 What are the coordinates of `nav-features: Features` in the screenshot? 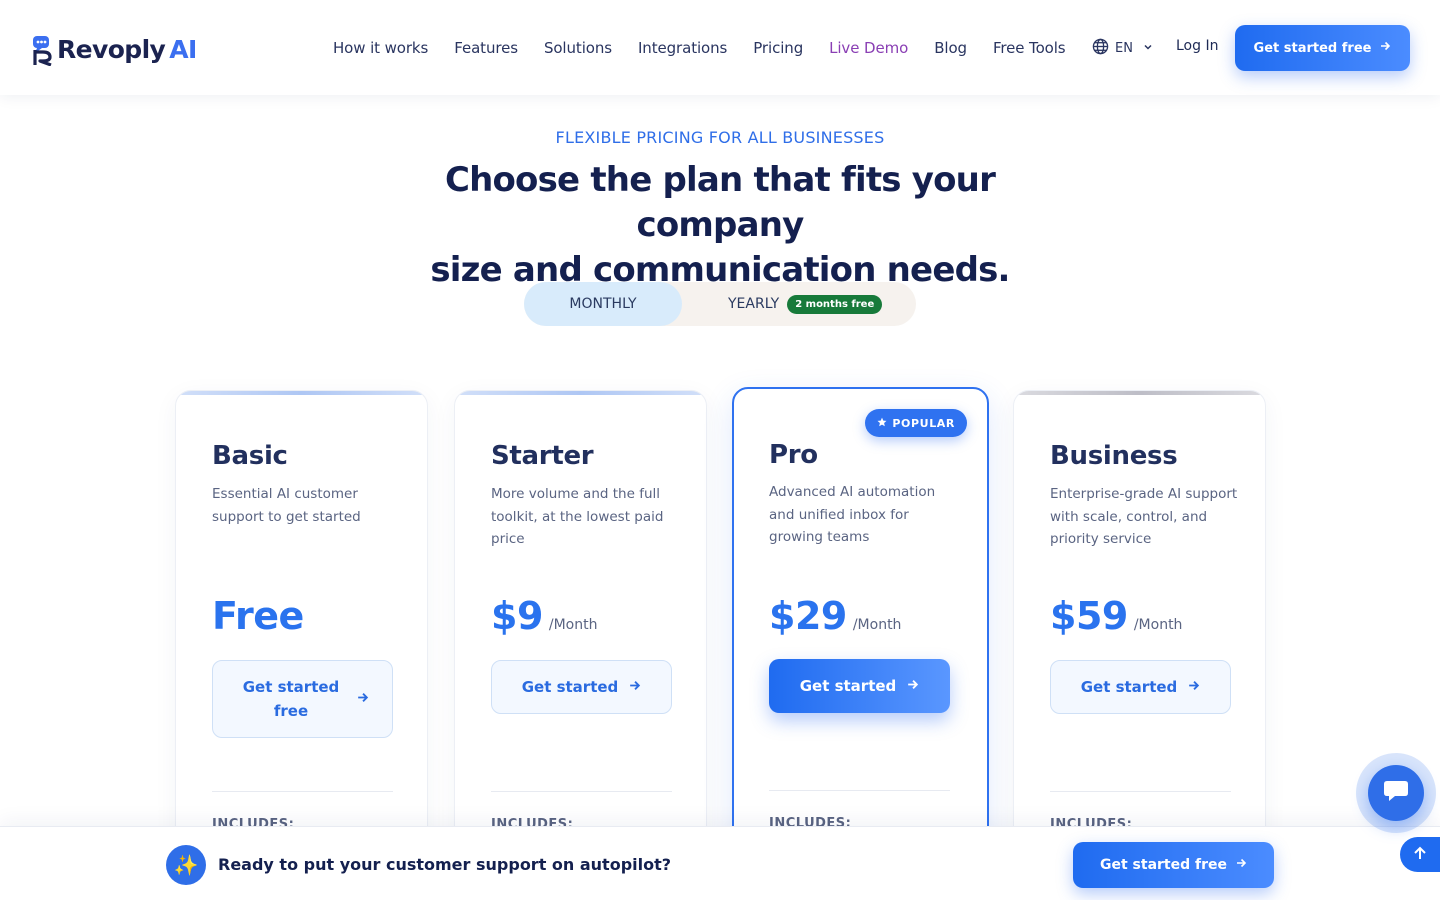 It's located at (486, 48).